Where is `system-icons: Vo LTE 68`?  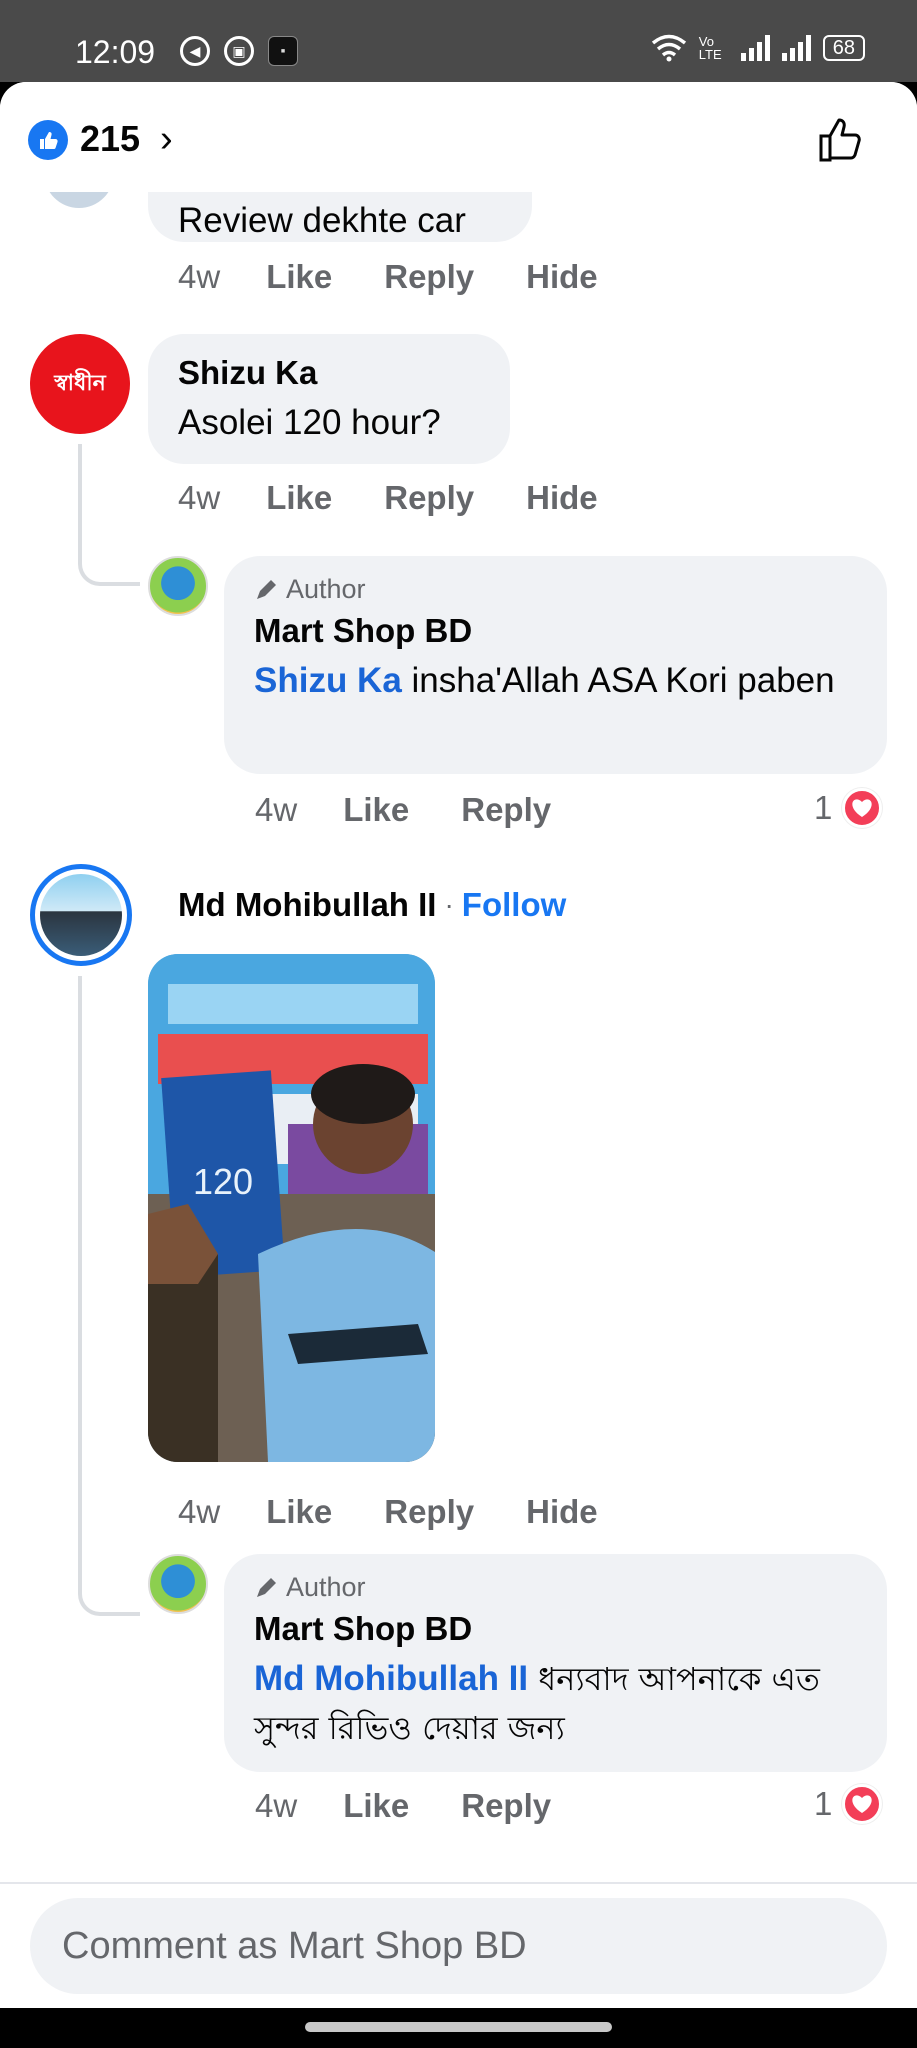
system-icons: Vo LTE 68 is located at coordinates (758, 48).